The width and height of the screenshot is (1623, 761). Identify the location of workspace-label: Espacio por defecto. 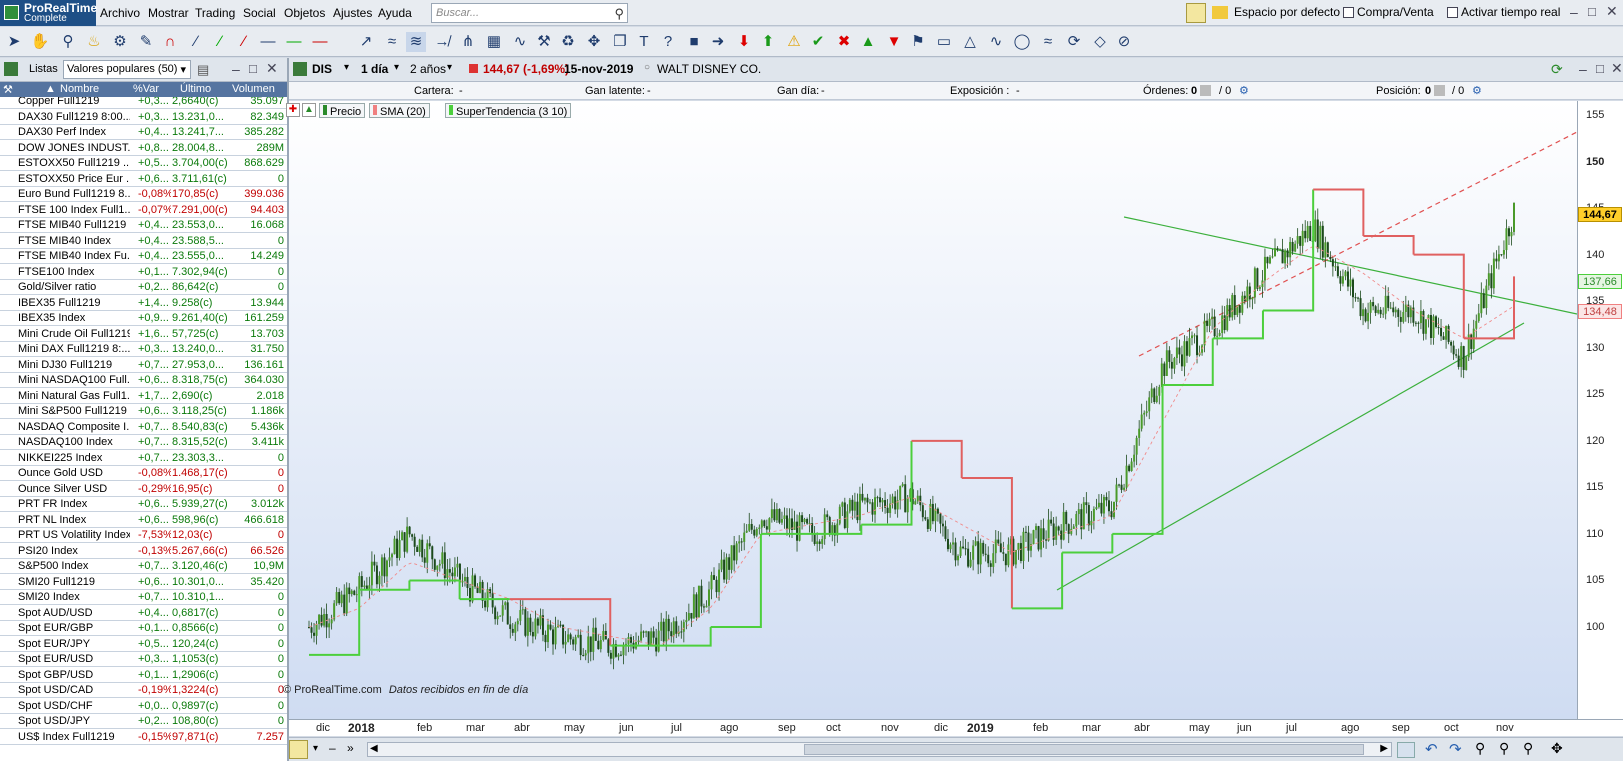
(1287, 12).